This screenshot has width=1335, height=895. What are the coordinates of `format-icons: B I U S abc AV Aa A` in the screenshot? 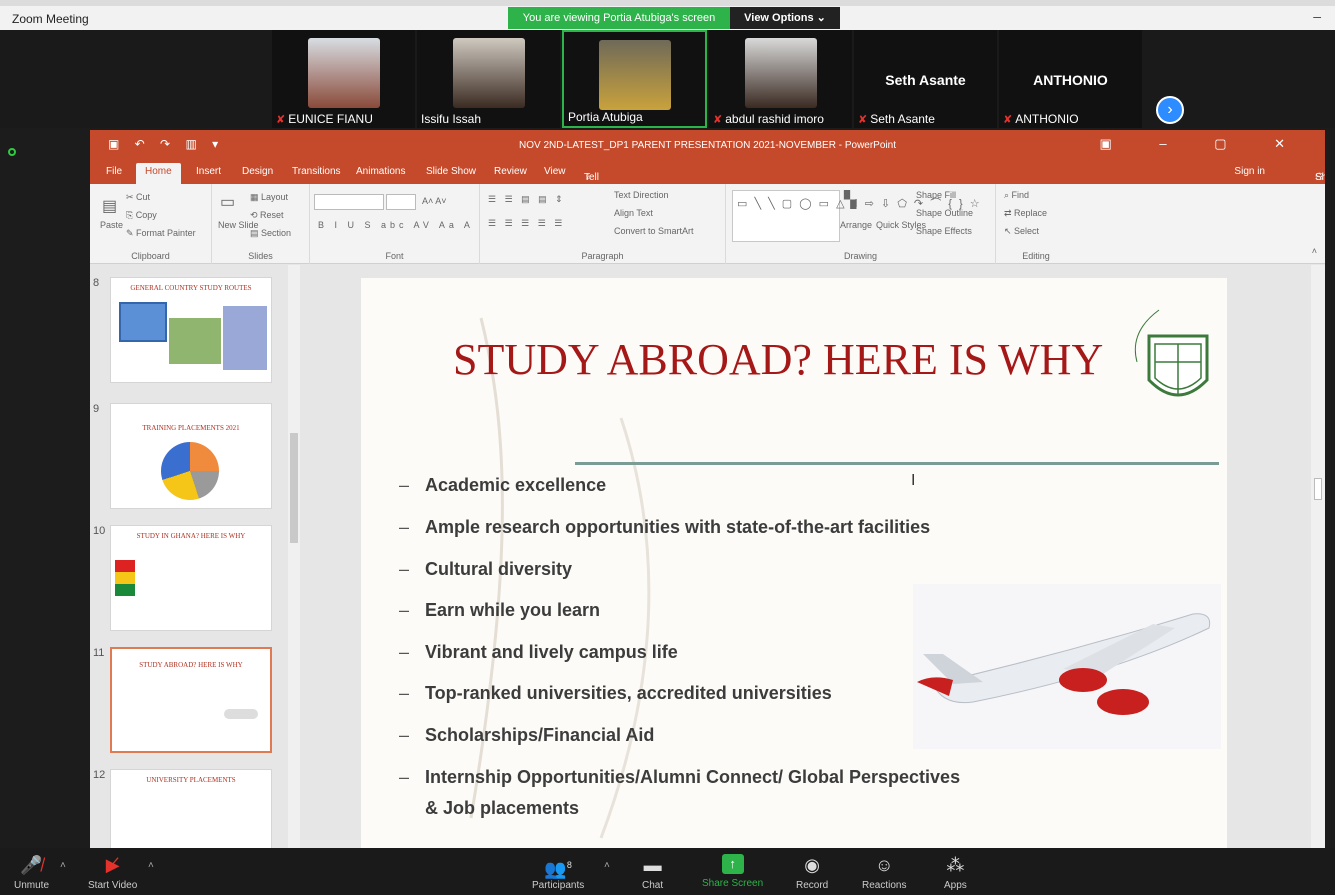 It's located at (396, 225).